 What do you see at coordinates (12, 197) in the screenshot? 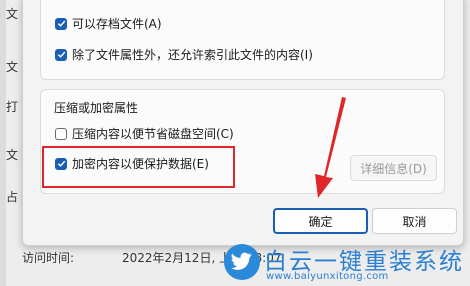
I see `background-label-stub: 占` at bounding box center [12, 197].